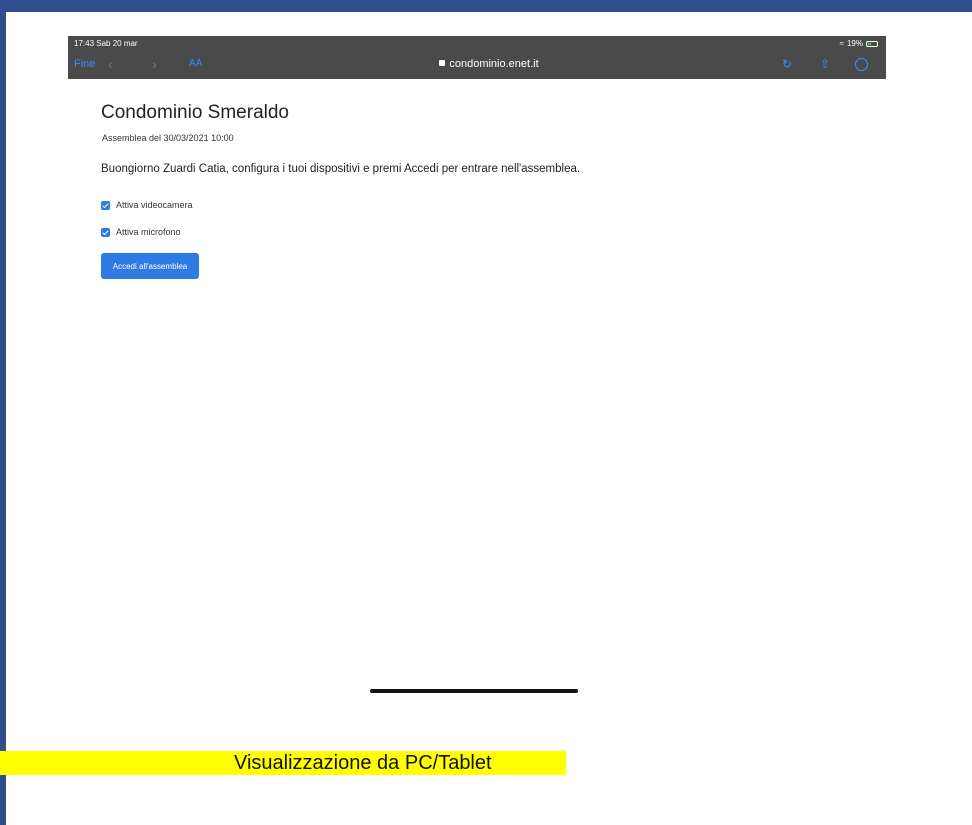 Image resolution: width=972 pixels, height=825 pixels. I want to click on frame-top-border, so click(486, 6).